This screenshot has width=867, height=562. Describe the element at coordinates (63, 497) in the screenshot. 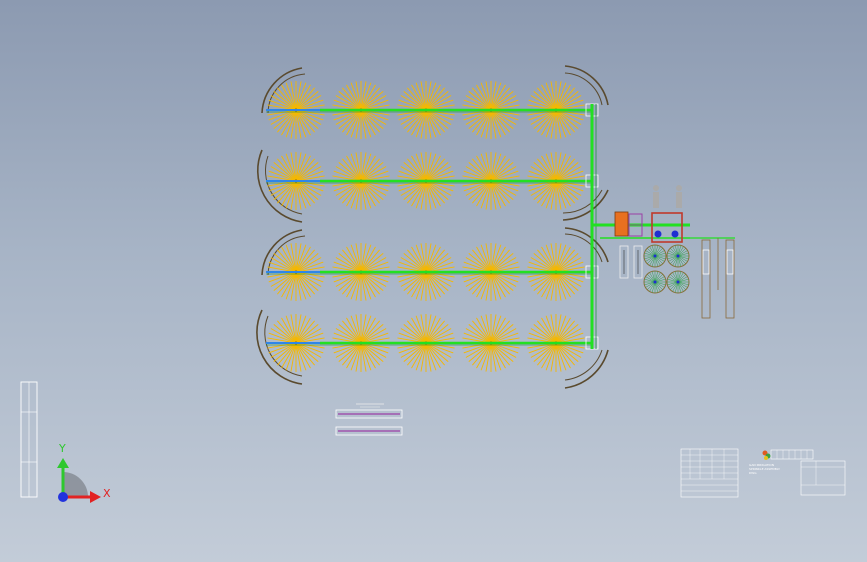

I see `z-axis-dot` at that location.